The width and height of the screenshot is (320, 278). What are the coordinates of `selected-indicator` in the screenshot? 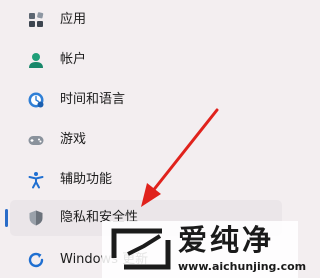 It's located at (6, 218).